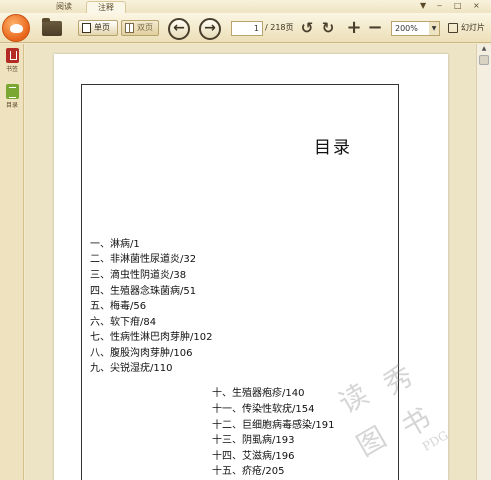 The height and width of the screenshot is (480, 491). I want to click on page-title: 目录, so click(333, 148).